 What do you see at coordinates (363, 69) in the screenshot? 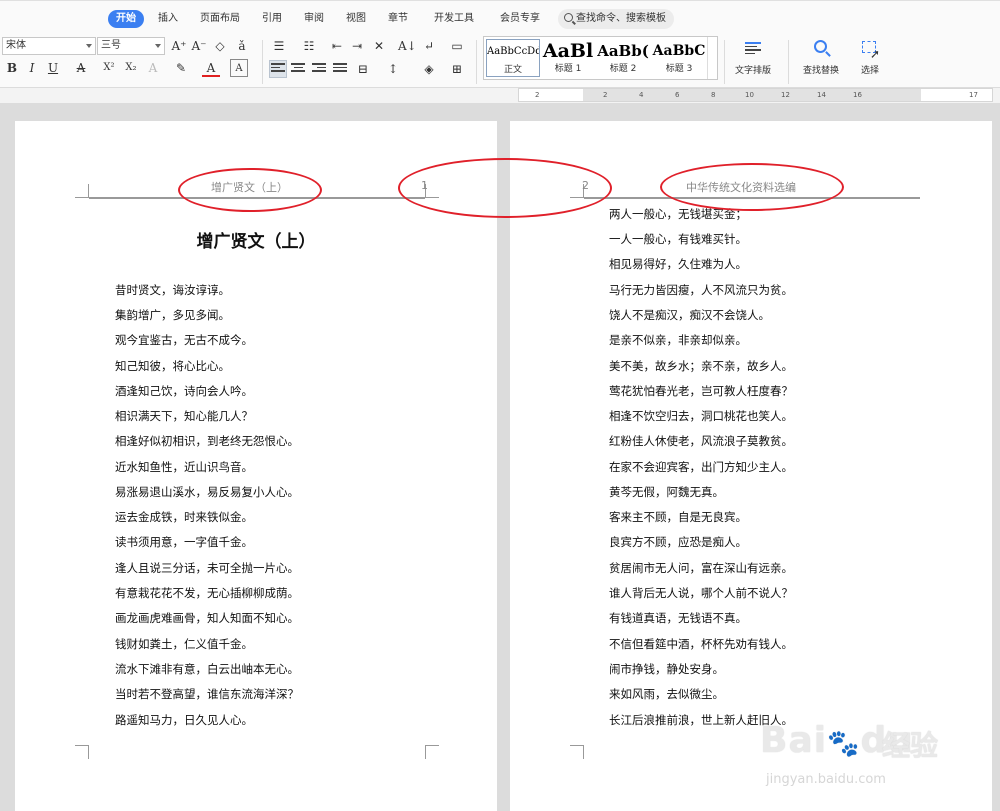
I see `distributed-align-icon: ⊟` at bounding box center [363, 69].